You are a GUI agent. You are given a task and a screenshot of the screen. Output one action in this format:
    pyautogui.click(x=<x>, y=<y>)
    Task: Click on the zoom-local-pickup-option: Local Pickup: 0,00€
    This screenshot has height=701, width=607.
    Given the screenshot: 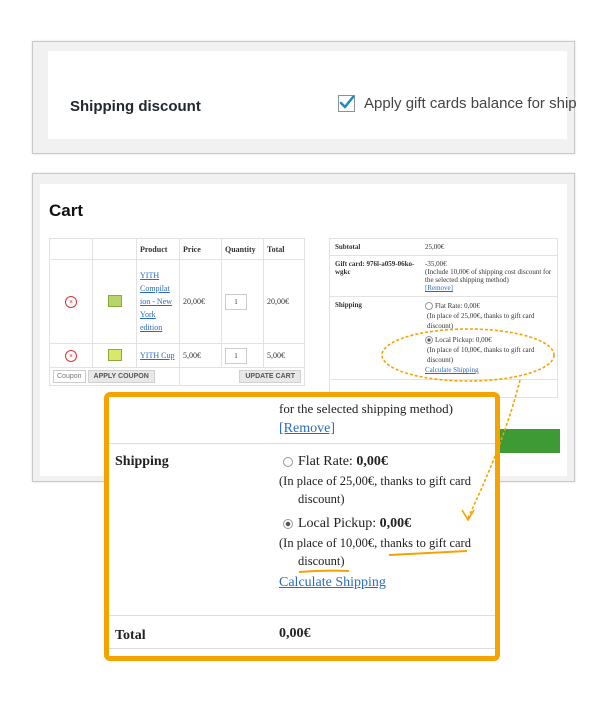 What is the action you would take?
    pyautogui.click(x=347, y=524)
    